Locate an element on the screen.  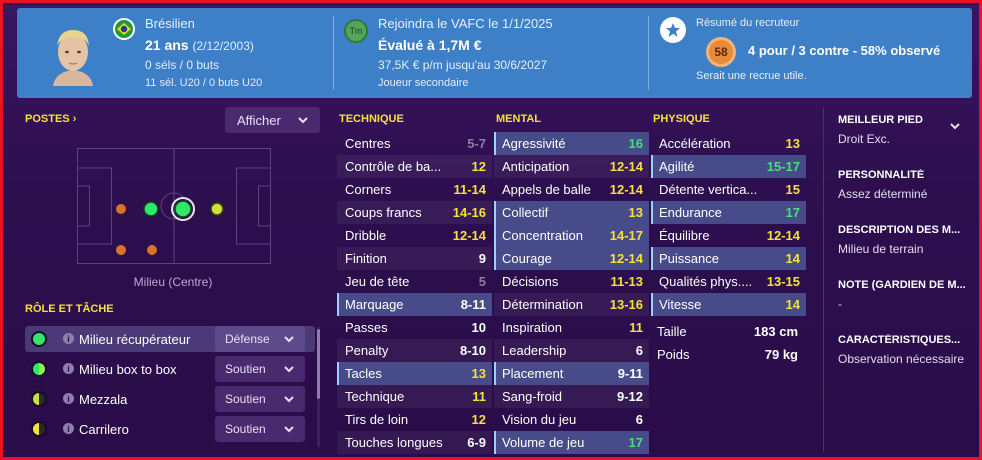
weight-label: Poids is located at coordinates (673, 354).